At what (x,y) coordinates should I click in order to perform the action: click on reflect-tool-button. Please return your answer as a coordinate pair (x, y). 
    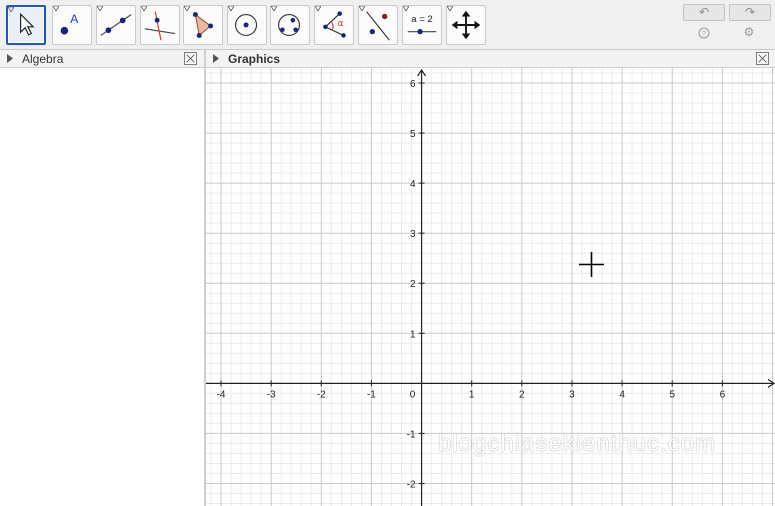
    Looking at the image, I should click on (378, 25).